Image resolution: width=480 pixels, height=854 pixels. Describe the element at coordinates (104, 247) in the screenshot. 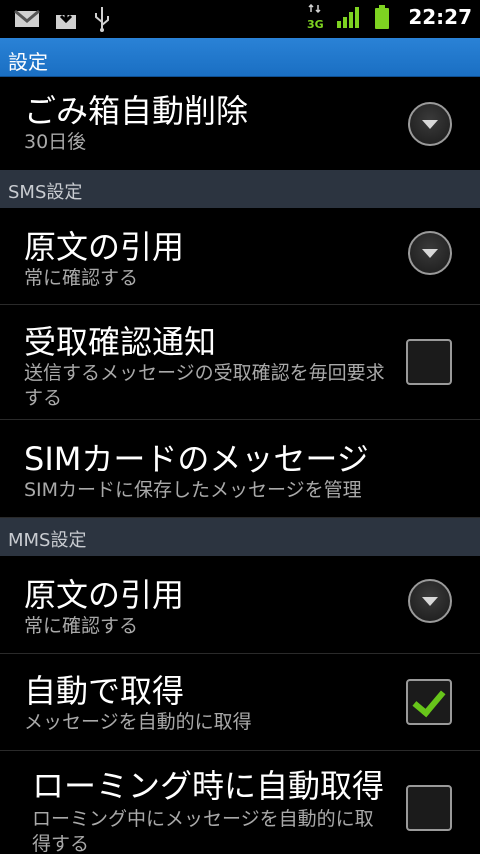

I see `sms-quote-title: 原文の引用` at that location.